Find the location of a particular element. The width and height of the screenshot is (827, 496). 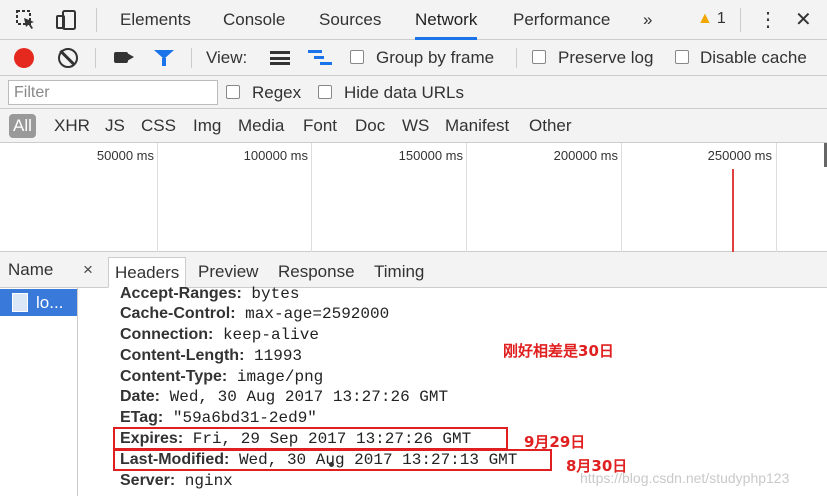

clear-icon is located at coordinates (68, 58).